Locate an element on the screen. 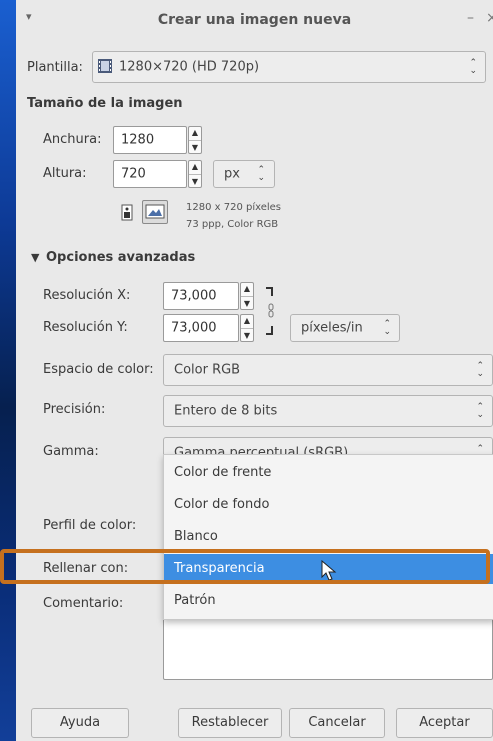 The image size is (493, 741). res-x-input: 73,000 is located at coordinates (201, 296).